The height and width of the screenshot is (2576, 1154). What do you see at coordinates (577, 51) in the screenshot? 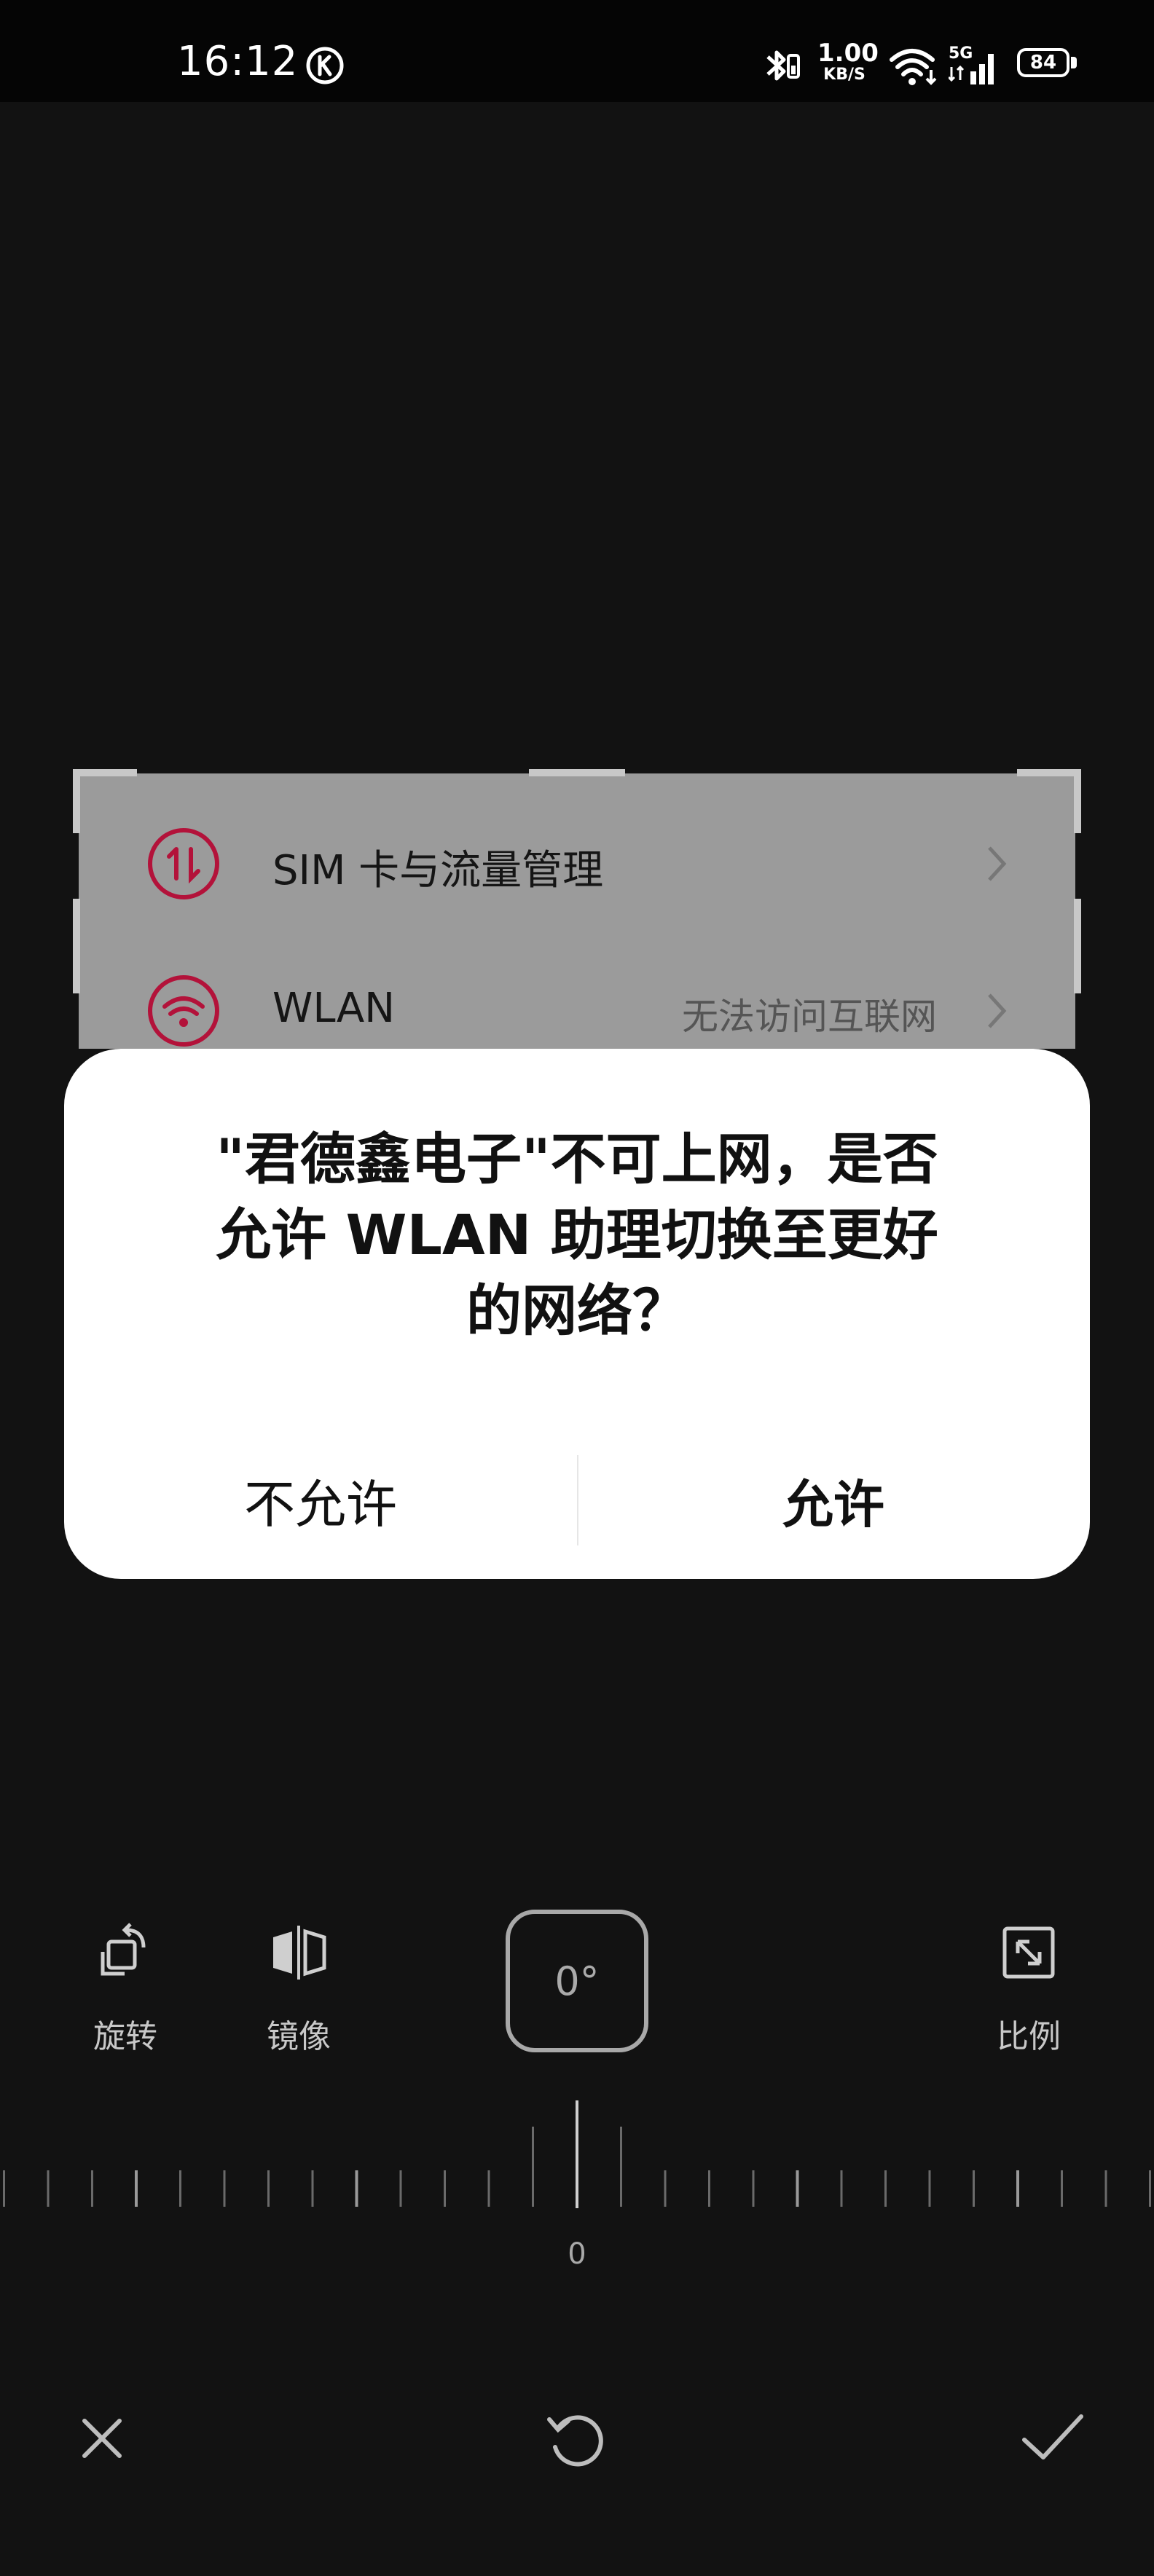
I see `status-bar: 16:12 1.00 KB/S 5G 84` at bounding box center [577, 51].